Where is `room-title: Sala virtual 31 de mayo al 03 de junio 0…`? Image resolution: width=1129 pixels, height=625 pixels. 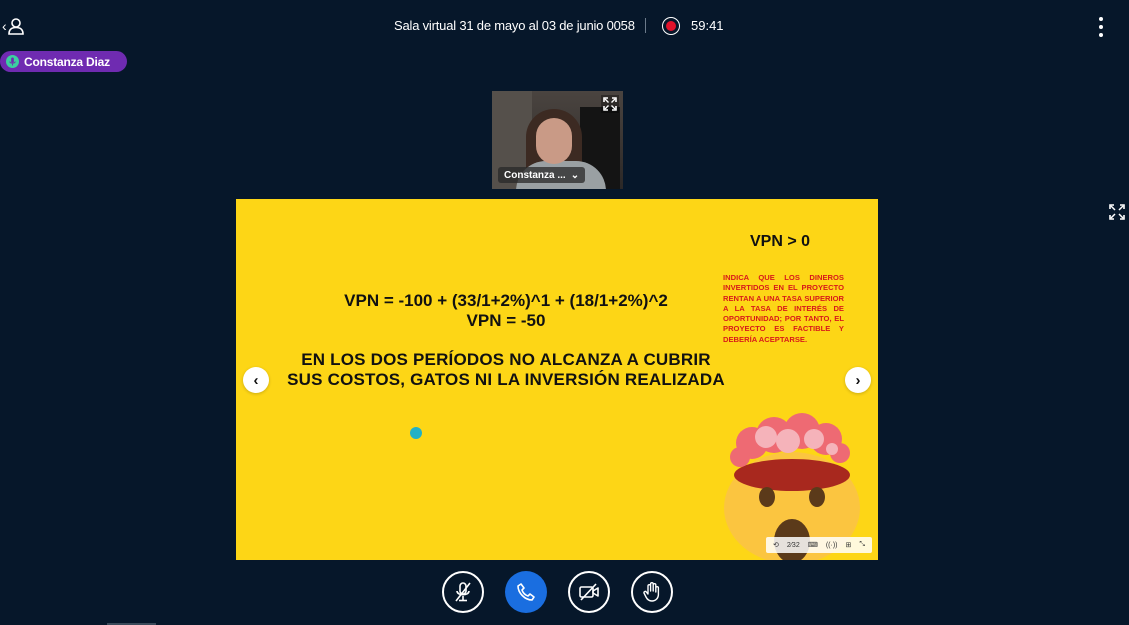 room-title: Sala virtual 31 de mayo al 03 de junio 0… is located at coordinates (514, 25).